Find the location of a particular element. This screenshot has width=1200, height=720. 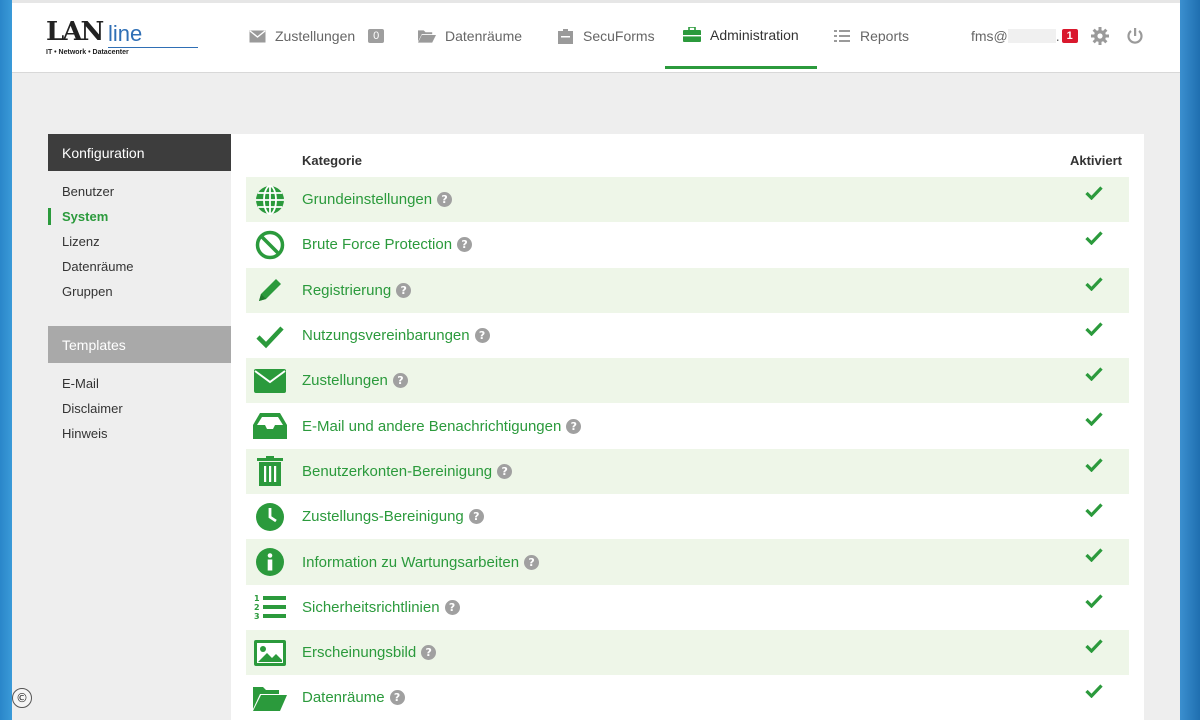

settings-row-label: Zustellungen is located at coordinates (345, 380).